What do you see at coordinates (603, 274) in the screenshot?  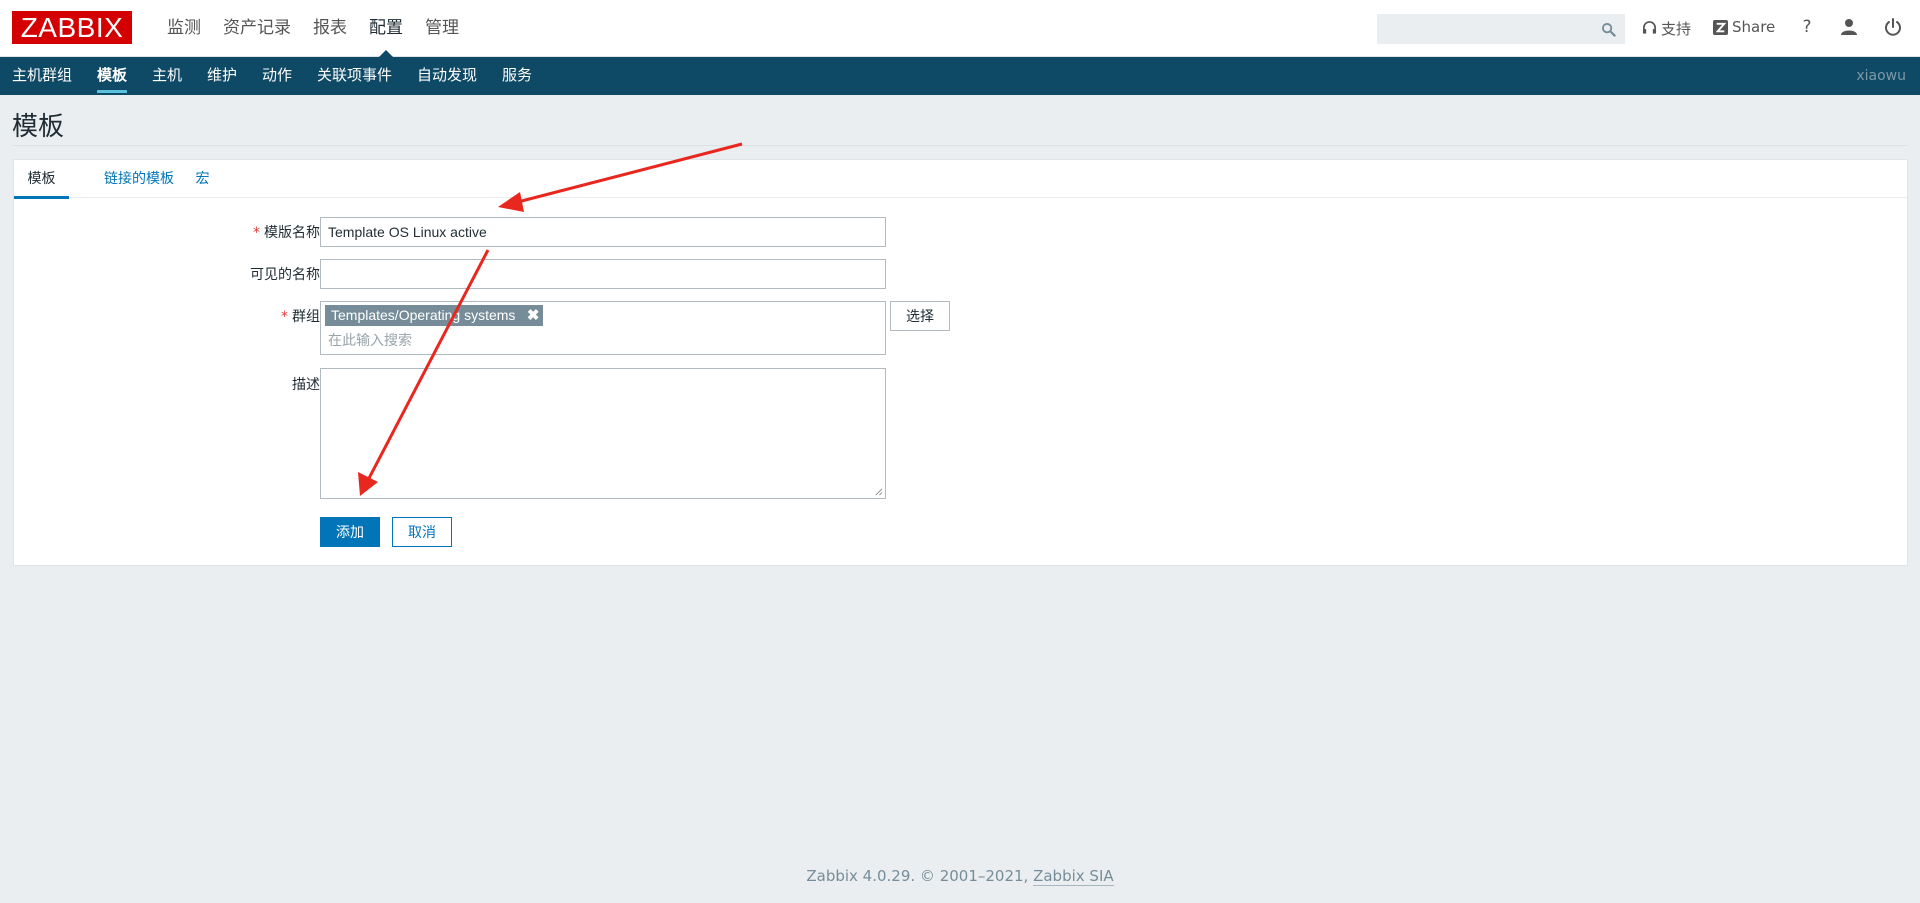 I see `visible-name-input` at bounding box center [603, 274].